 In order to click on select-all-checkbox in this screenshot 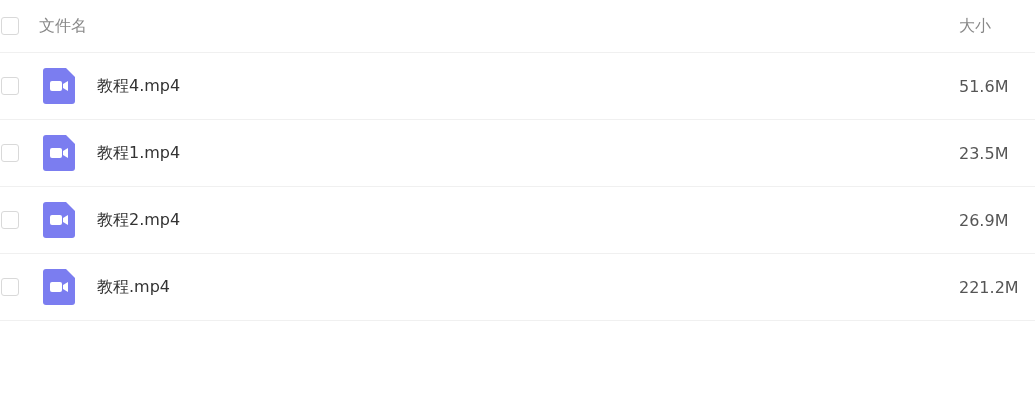, I will do `click(10, 26)`.